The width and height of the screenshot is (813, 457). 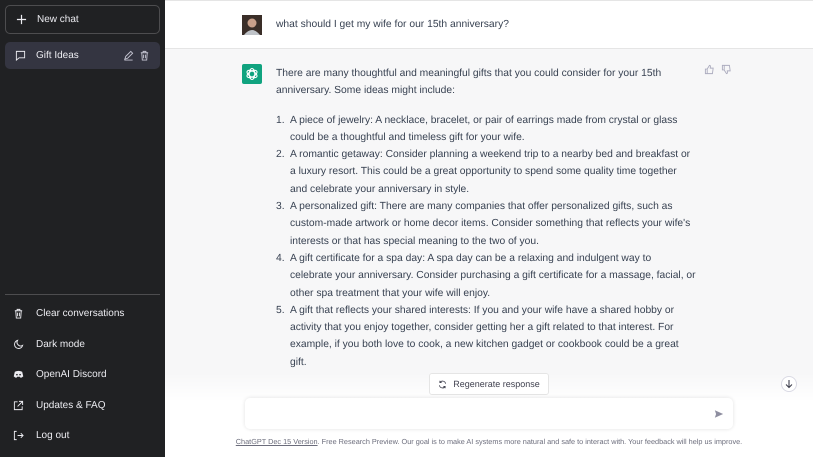 What do you see at coordinates (709, 69) in the screenshot?
I see `thumbs-up-icon` at bounding box center [709, 69].